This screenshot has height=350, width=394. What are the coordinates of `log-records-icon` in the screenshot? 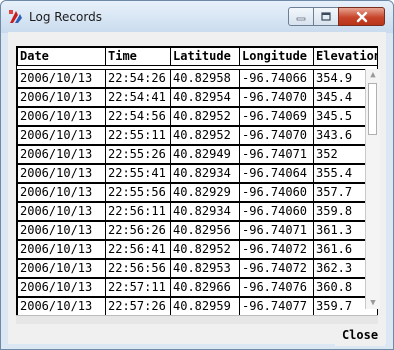 It's located at (15, 16).